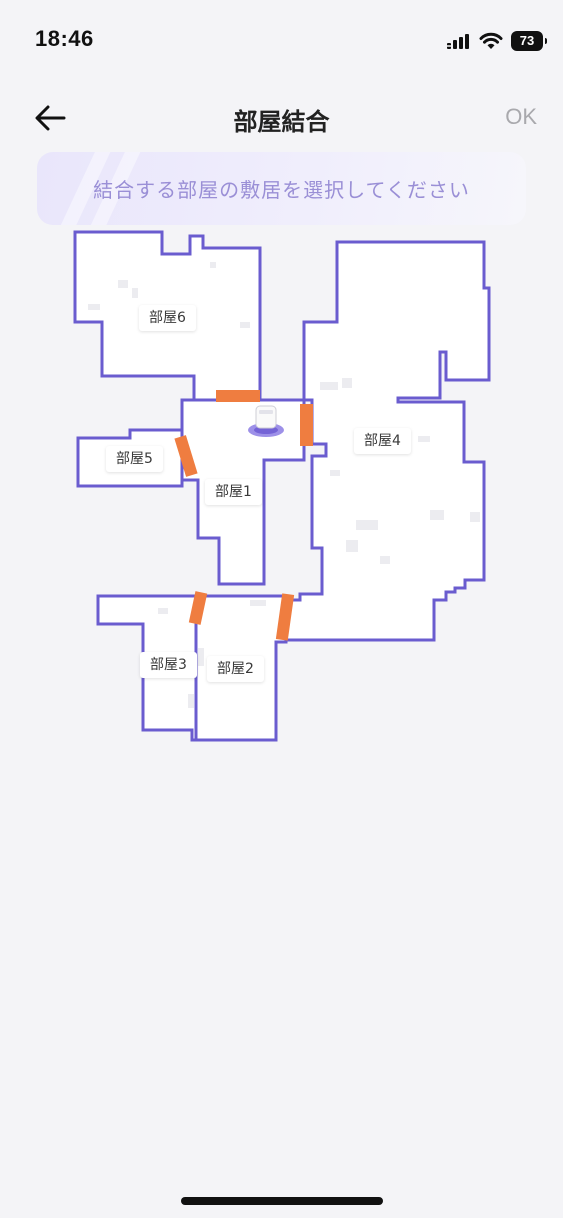 The image size is (563, 1218). I want to click on room-label-3: 部屋3, so click(168, 665).